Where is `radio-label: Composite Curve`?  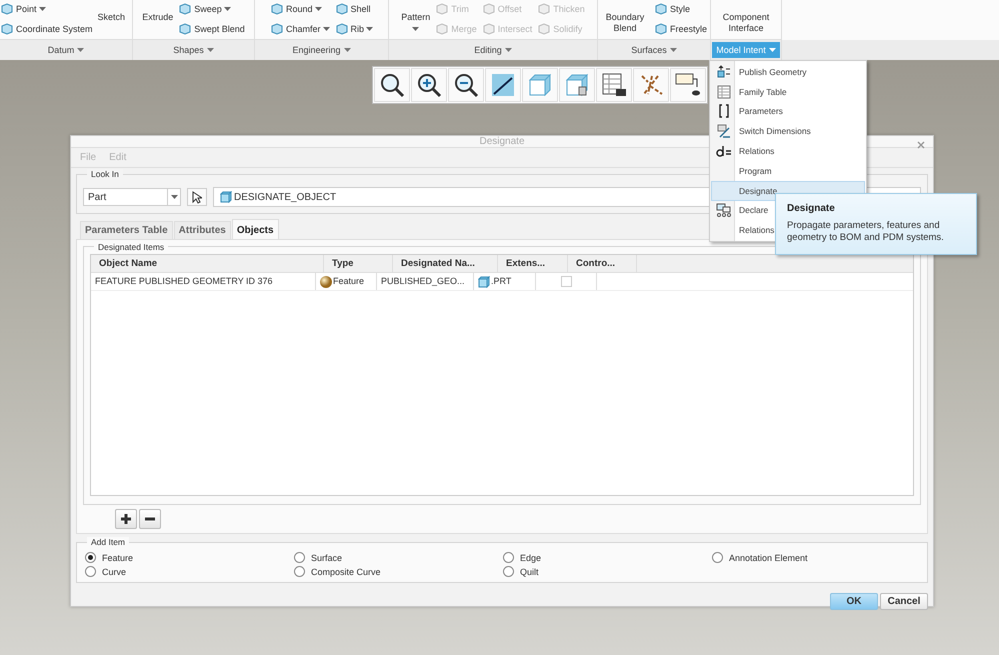
radio-label: Composite Curve is located at coordinates (346, 571).